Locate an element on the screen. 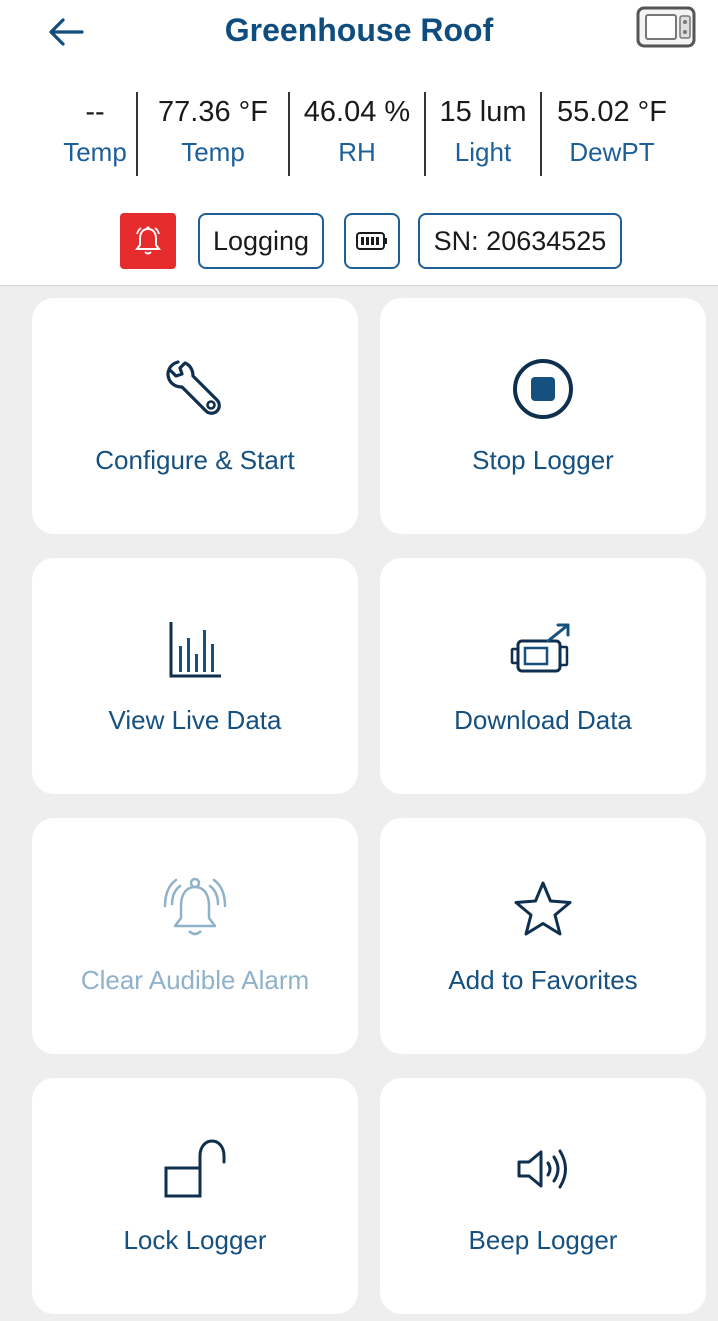 This screenshot has width=718, height=1321. alarm-status-badge is located at coordinates (148, 241).